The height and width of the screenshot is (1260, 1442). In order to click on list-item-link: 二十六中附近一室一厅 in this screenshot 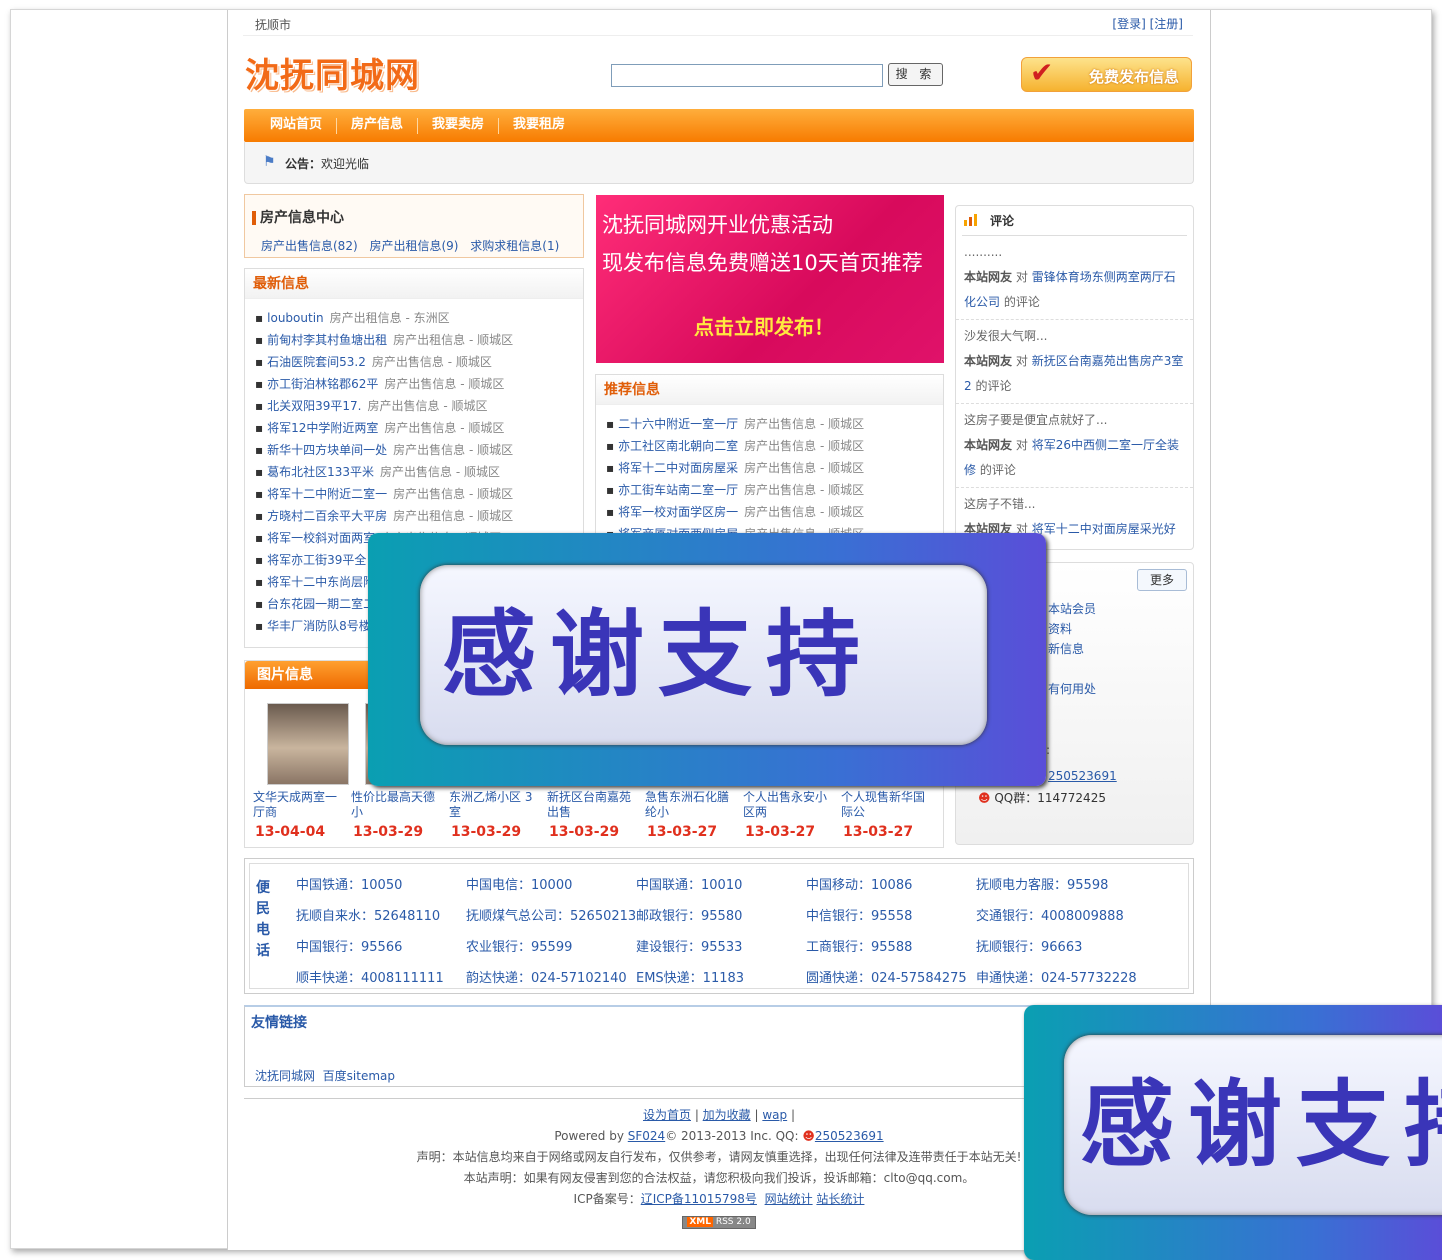, I will do `click(678, 424)`.